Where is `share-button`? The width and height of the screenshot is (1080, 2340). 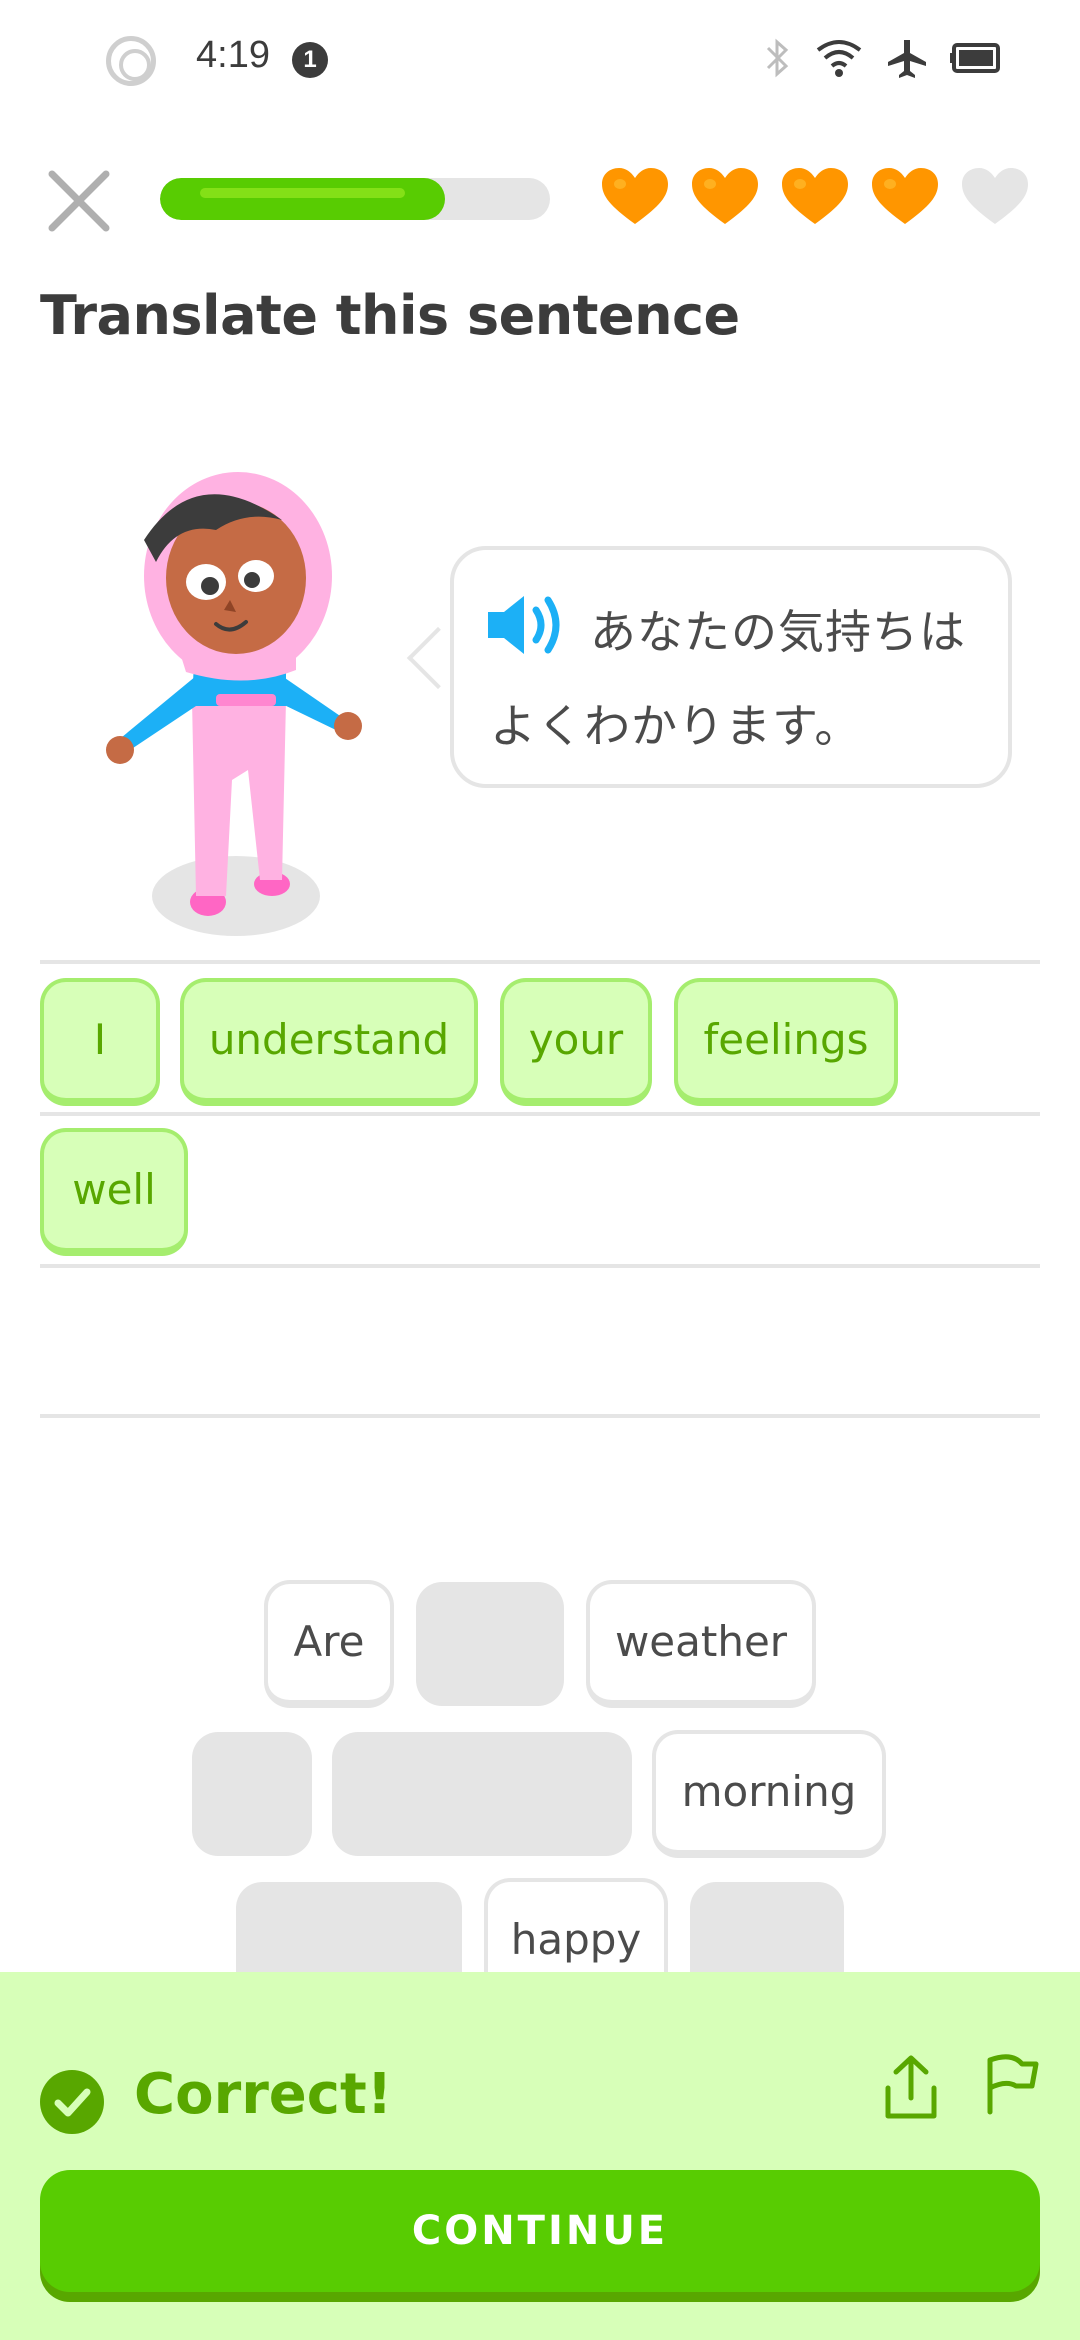
share-button is located at coordinates (911, 2088).